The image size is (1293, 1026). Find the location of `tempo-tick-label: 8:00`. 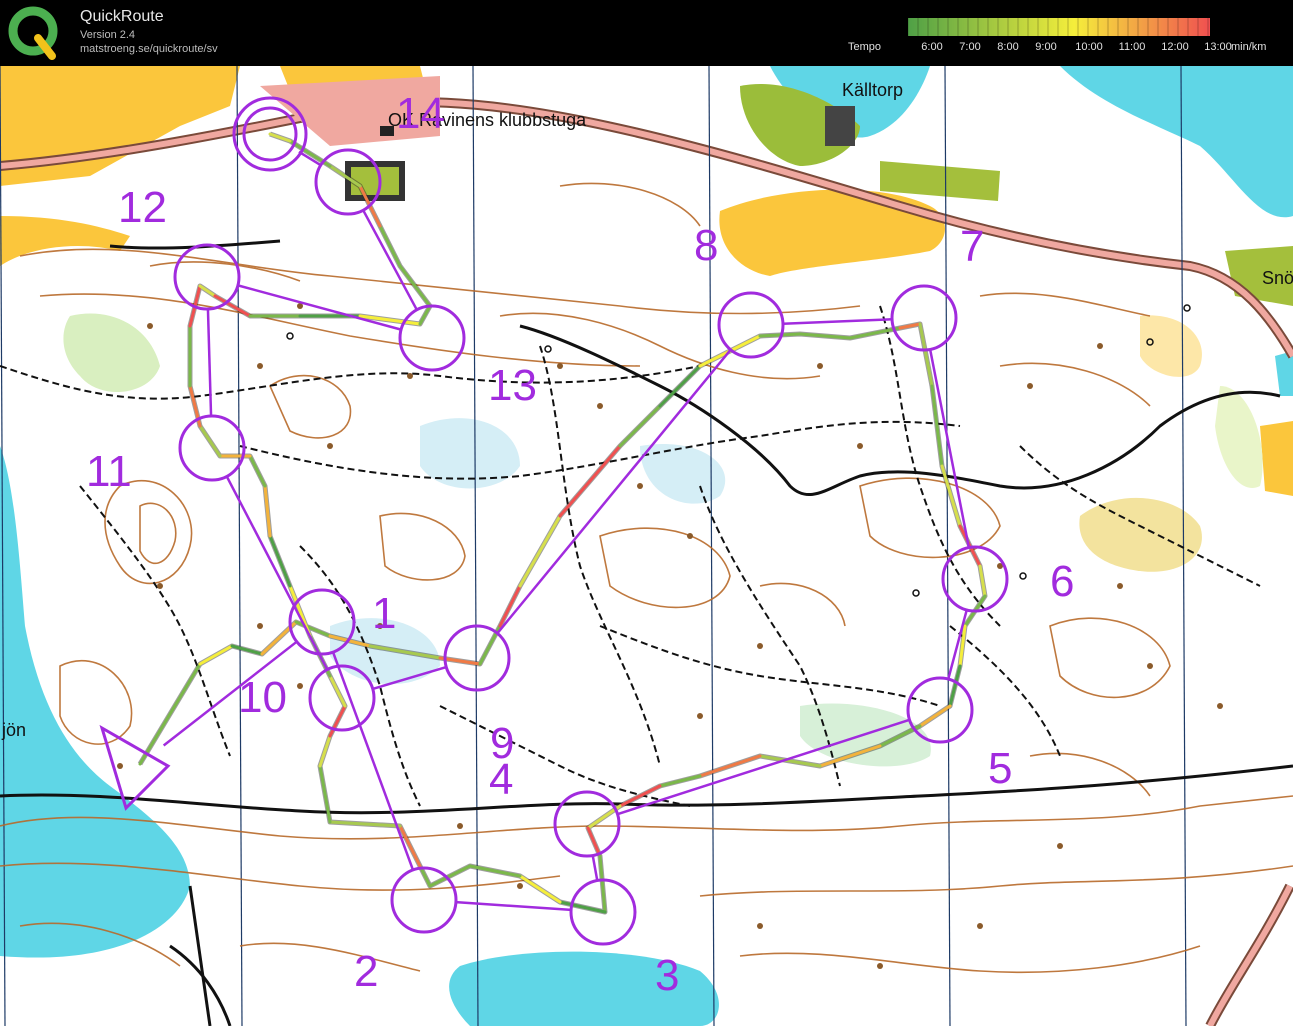

tempo-tick-label: 8:00 is located at coordinates (1008, 47).